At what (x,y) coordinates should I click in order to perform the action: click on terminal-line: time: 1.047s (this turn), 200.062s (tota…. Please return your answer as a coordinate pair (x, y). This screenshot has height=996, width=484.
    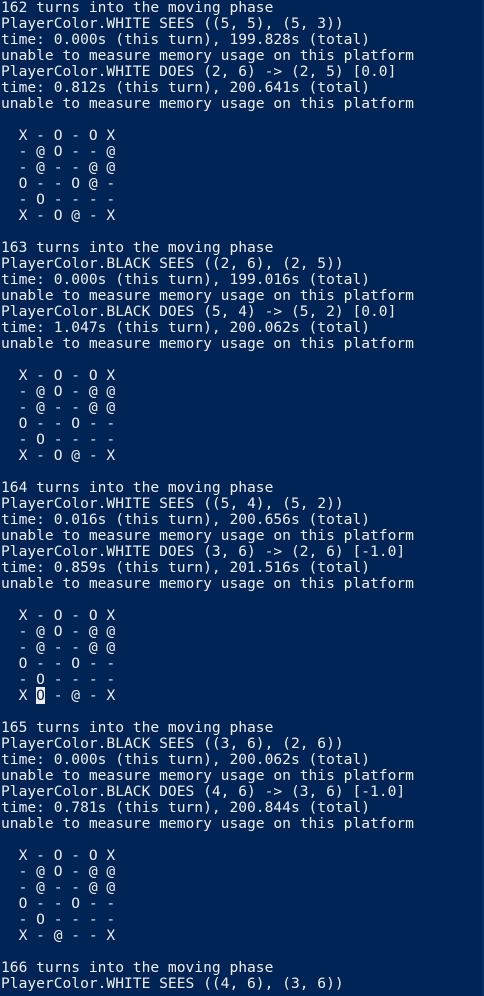
    Looking at the image, I should click on (186, 327).